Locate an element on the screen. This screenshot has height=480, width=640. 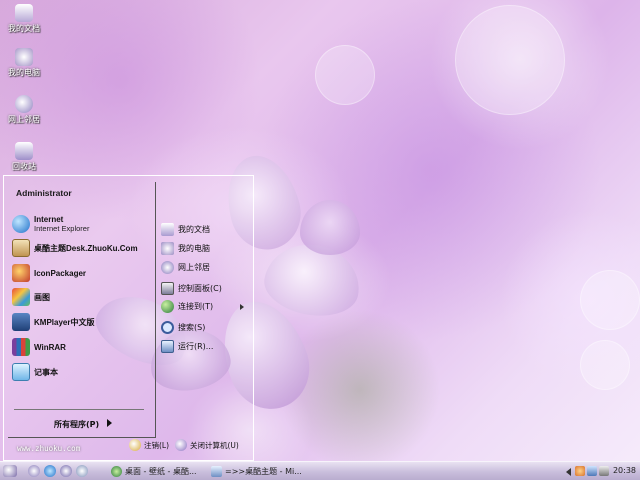
start-menu-right-search: 搜索(S) is located at coordinates (183, 327).